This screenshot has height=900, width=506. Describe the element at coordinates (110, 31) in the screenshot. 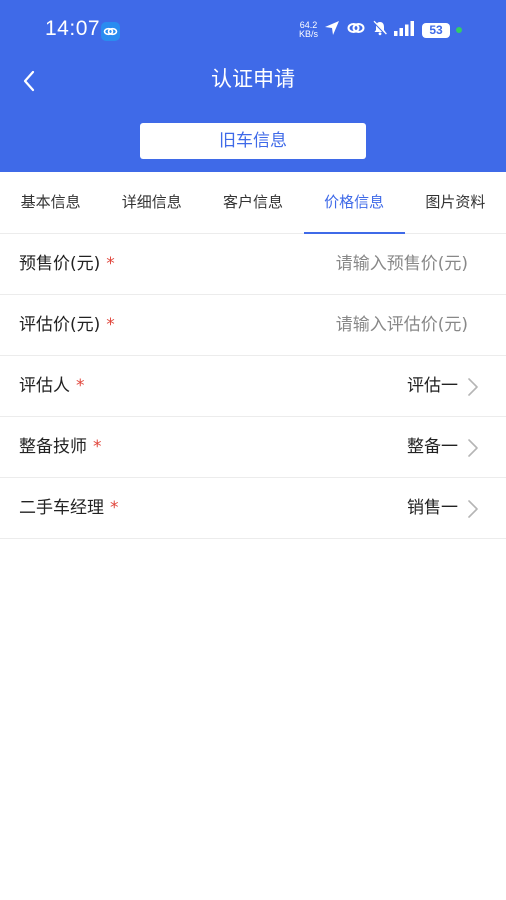

I see `app-notification-icon` at that location.